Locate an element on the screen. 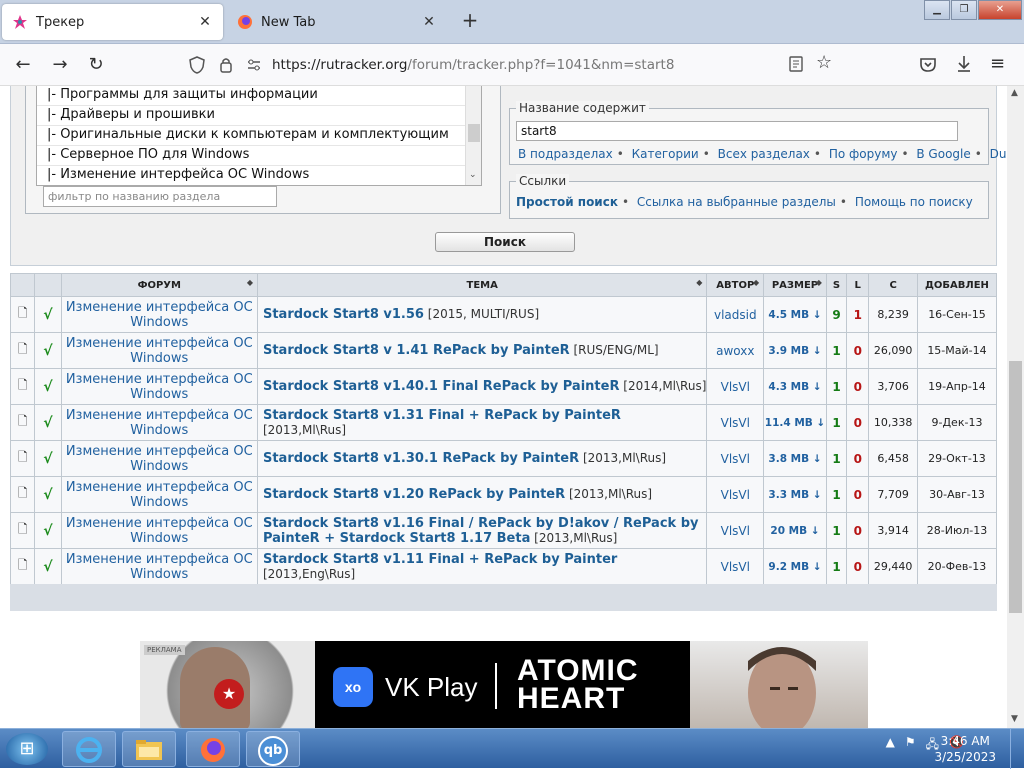 The width and height of the screenshot is (1024, 777). scroll-up-icon: ▲ is located at coordinates (1014, 93).